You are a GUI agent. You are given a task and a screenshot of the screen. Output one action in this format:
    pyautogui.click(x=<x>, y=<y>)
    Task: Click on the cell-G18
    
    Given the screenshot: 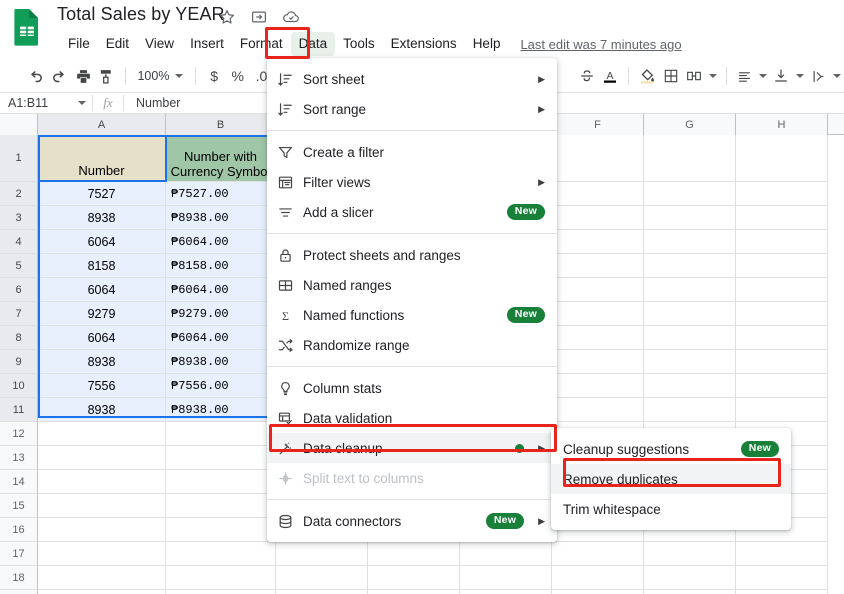 What is the action you would take?
    pyautogui.click(x=690, y=578)
    